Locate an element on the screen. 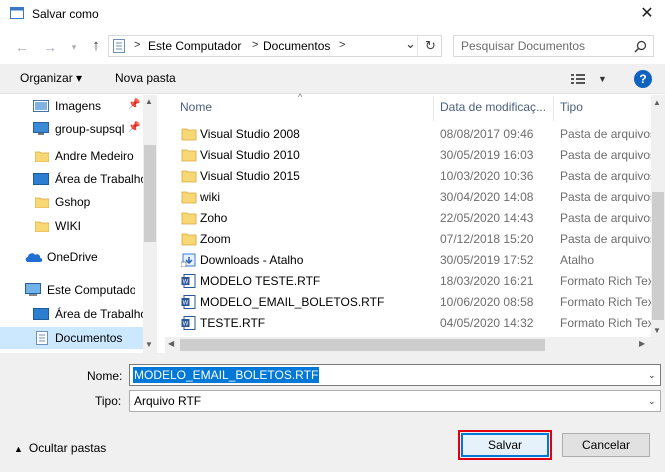  file-type-value: Arquivo RTF is located at coordinates (168, 401).